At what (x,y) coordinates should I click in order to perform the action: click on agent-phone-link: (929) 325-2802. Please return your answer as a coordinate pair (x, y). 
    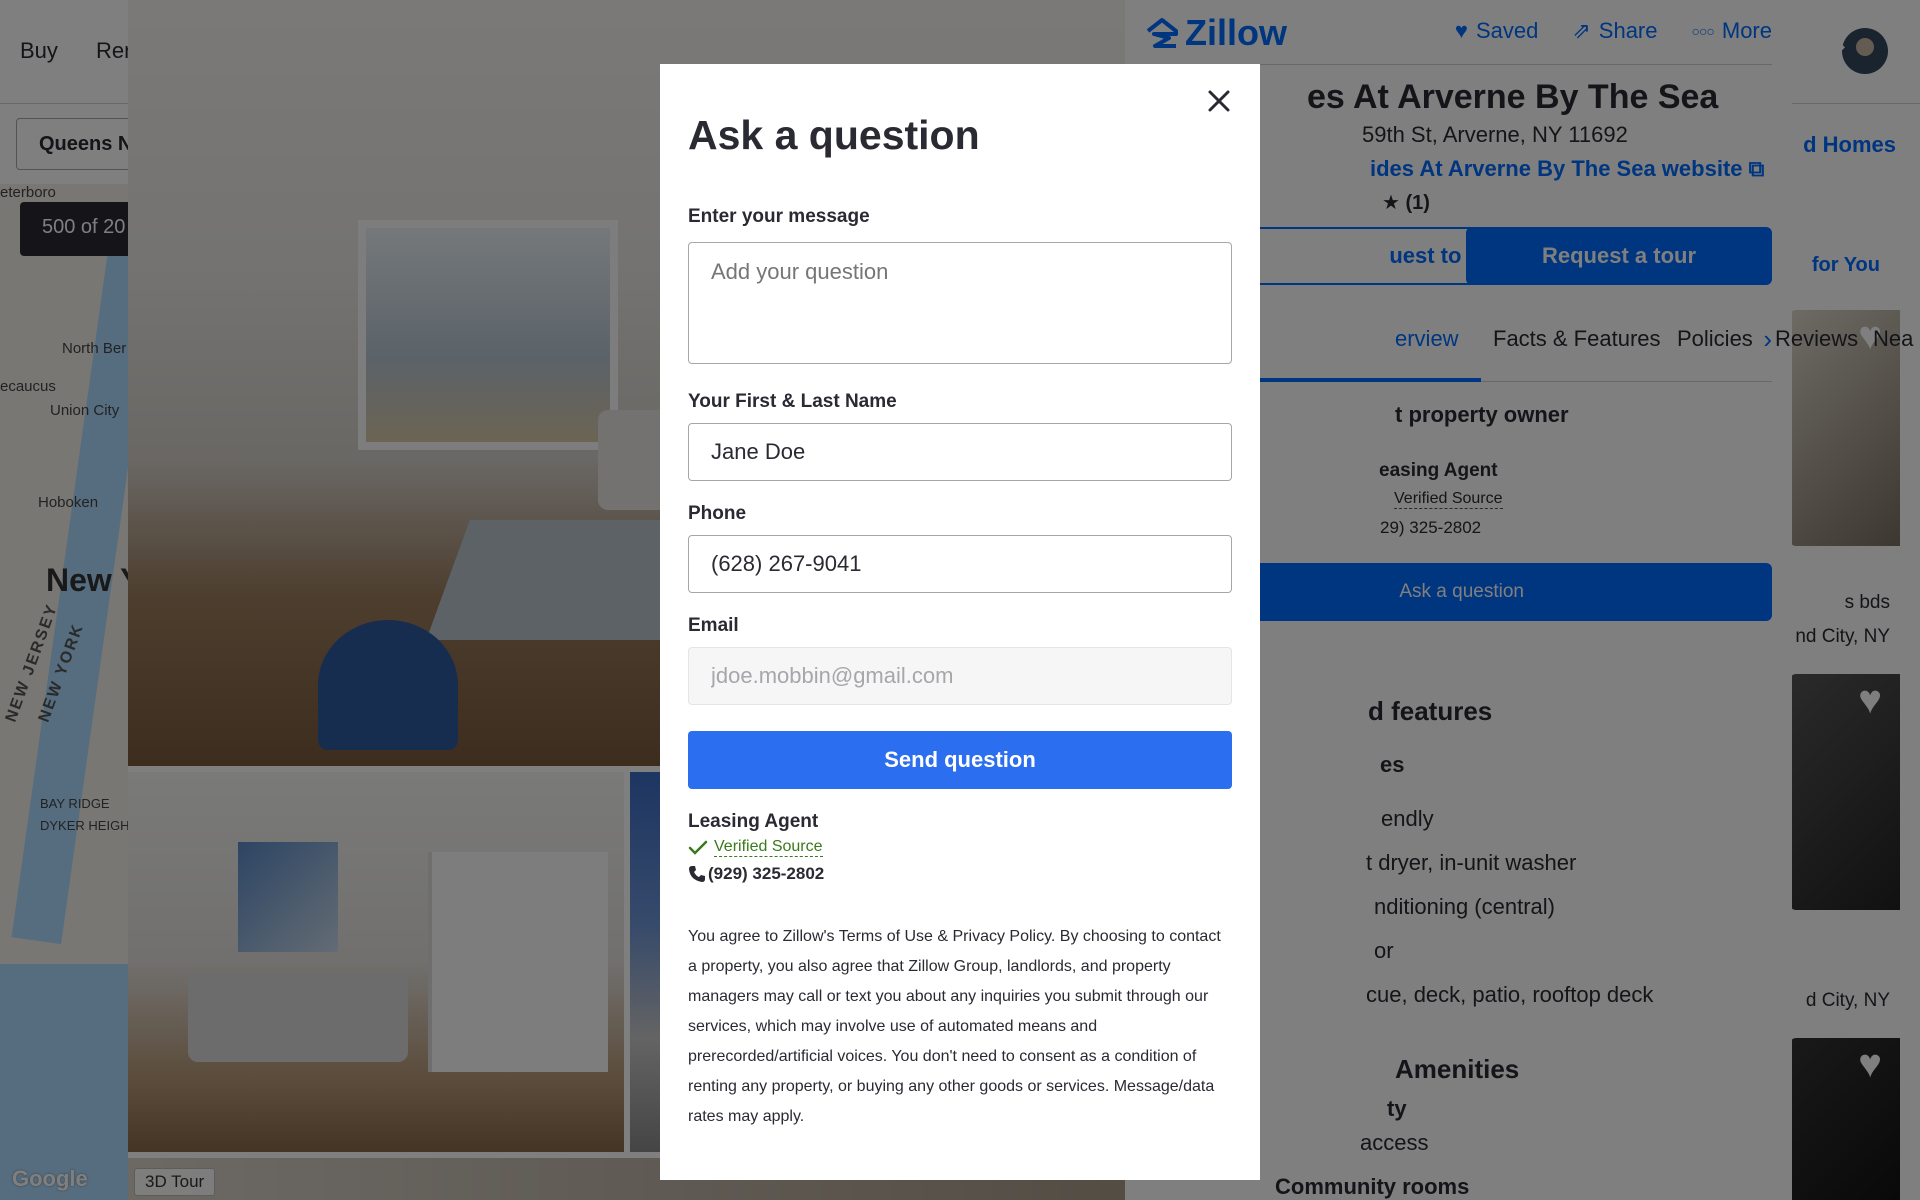
    Looking at the image, I should click on (756, 874).